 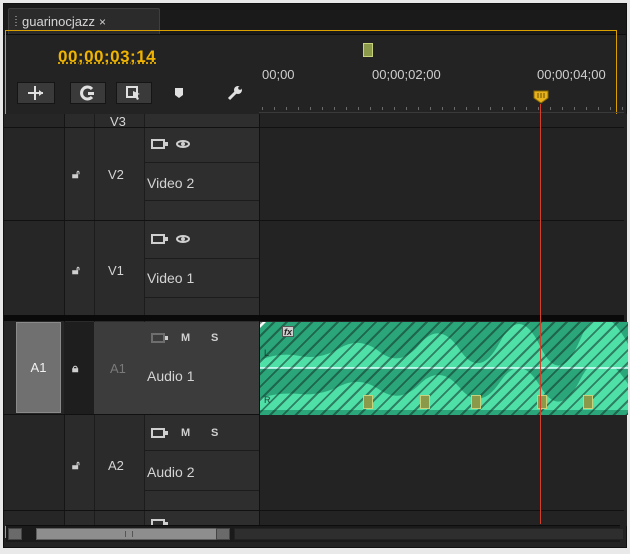 I want to click on audio-clip: fx L R, so click(x=444, y=368).